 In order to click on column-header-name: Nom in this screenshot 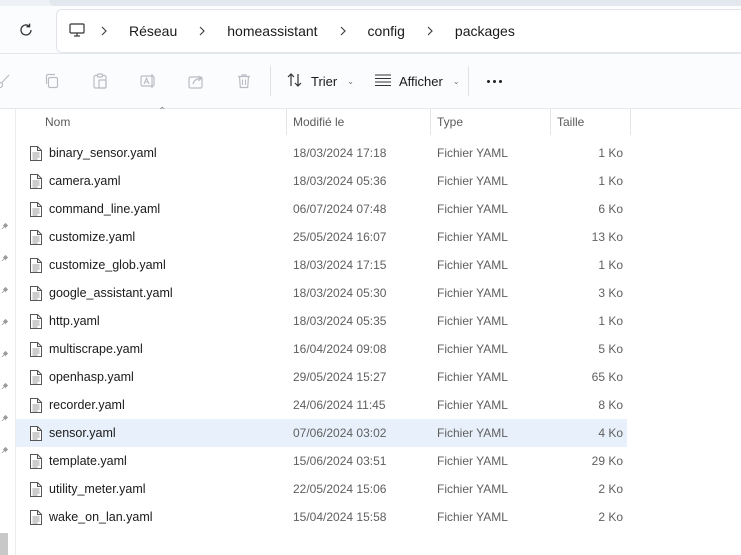, I will do `click(57, 122)`.